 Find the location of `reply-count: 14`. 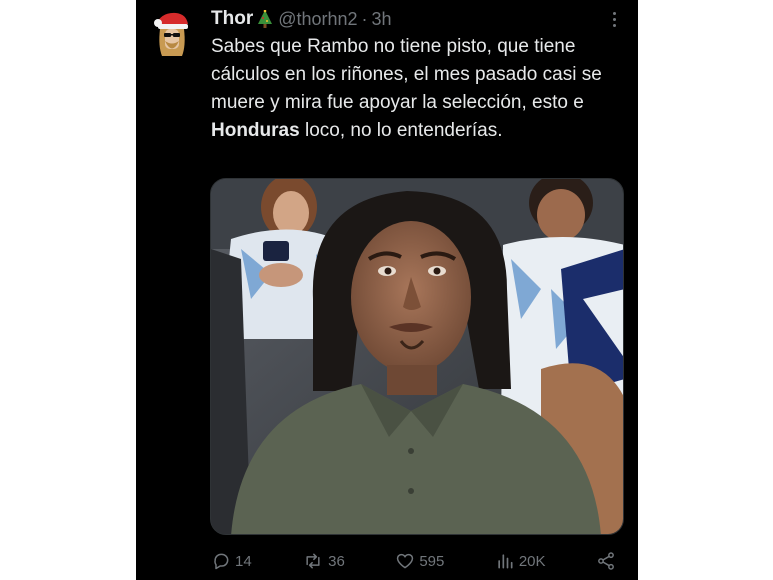

reply-count: 14 is located at coordinates (243, 561).